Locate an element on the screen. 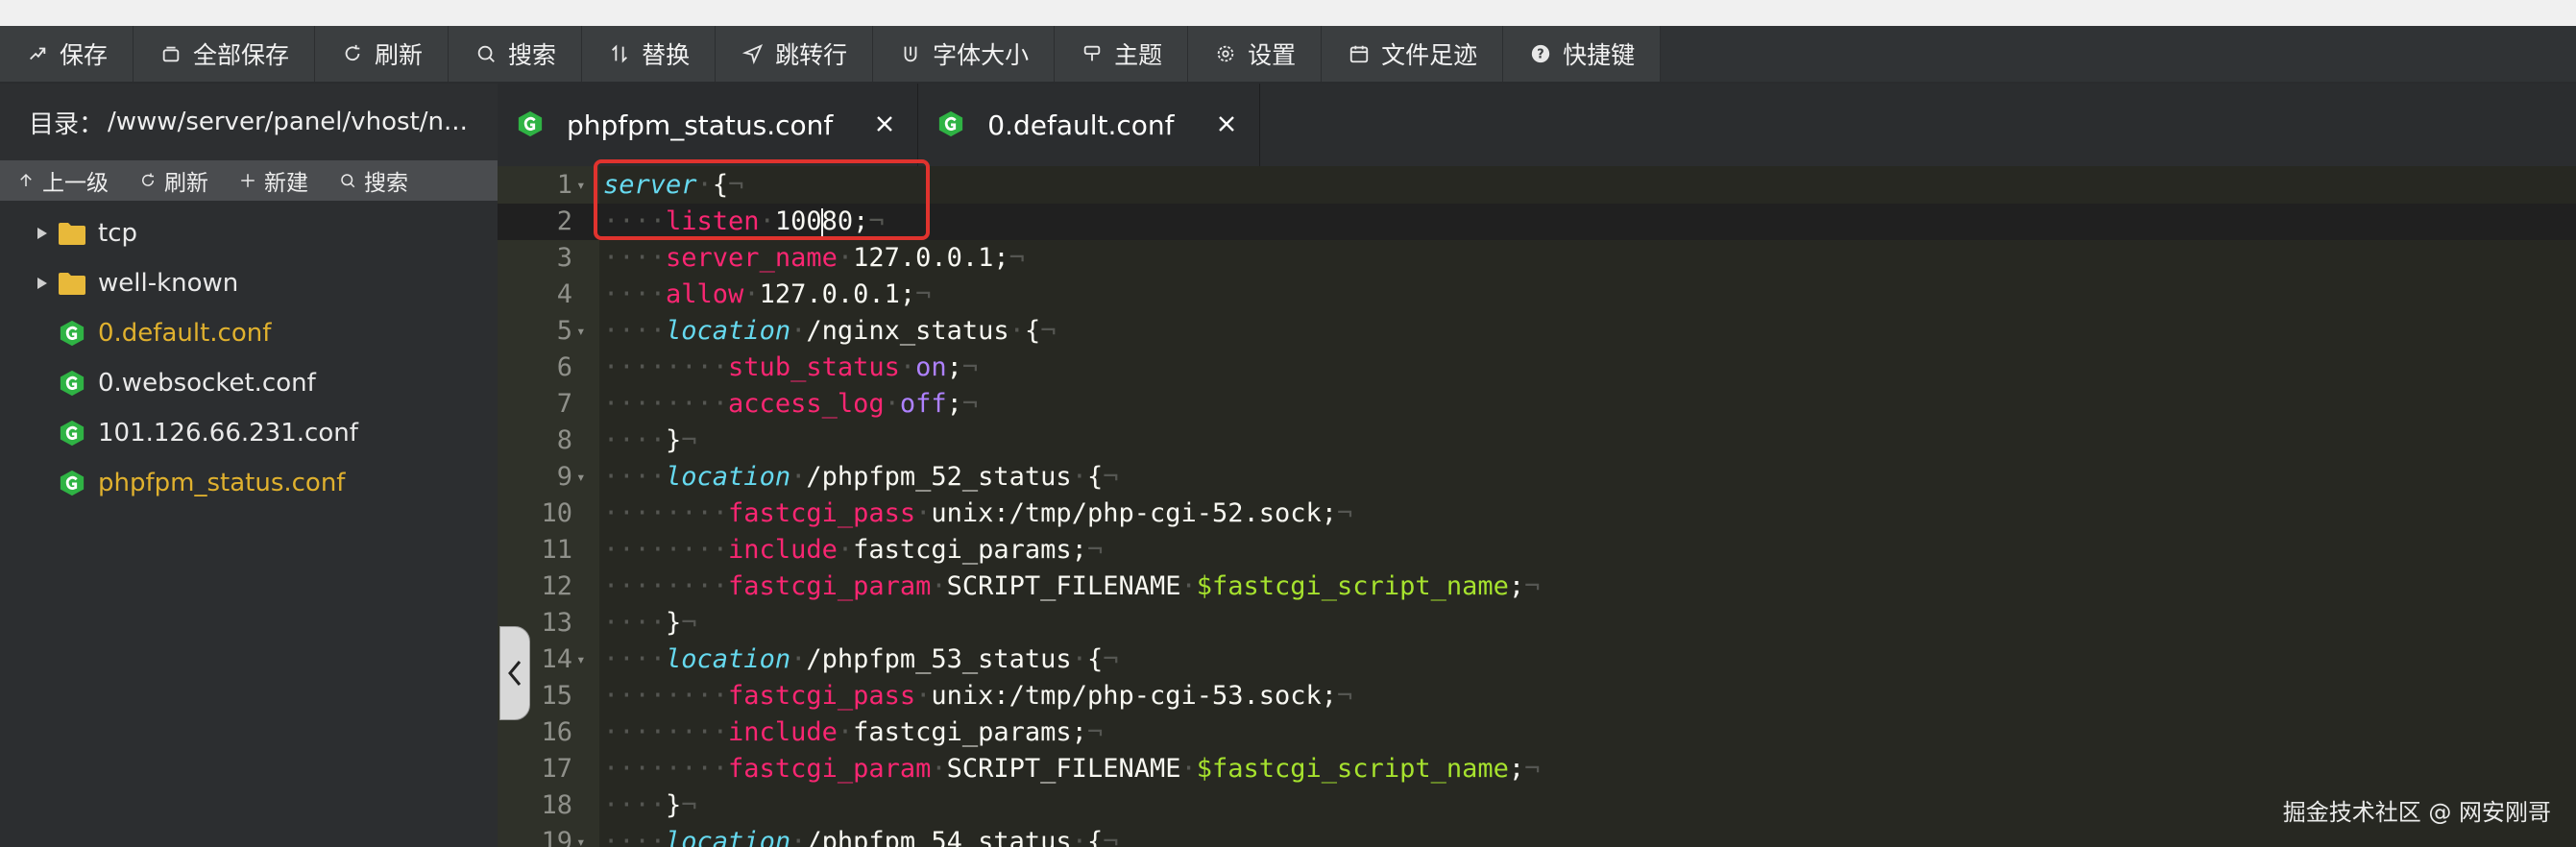  code-line: 13 ····}¬ is located at coordinates (1537, 623).